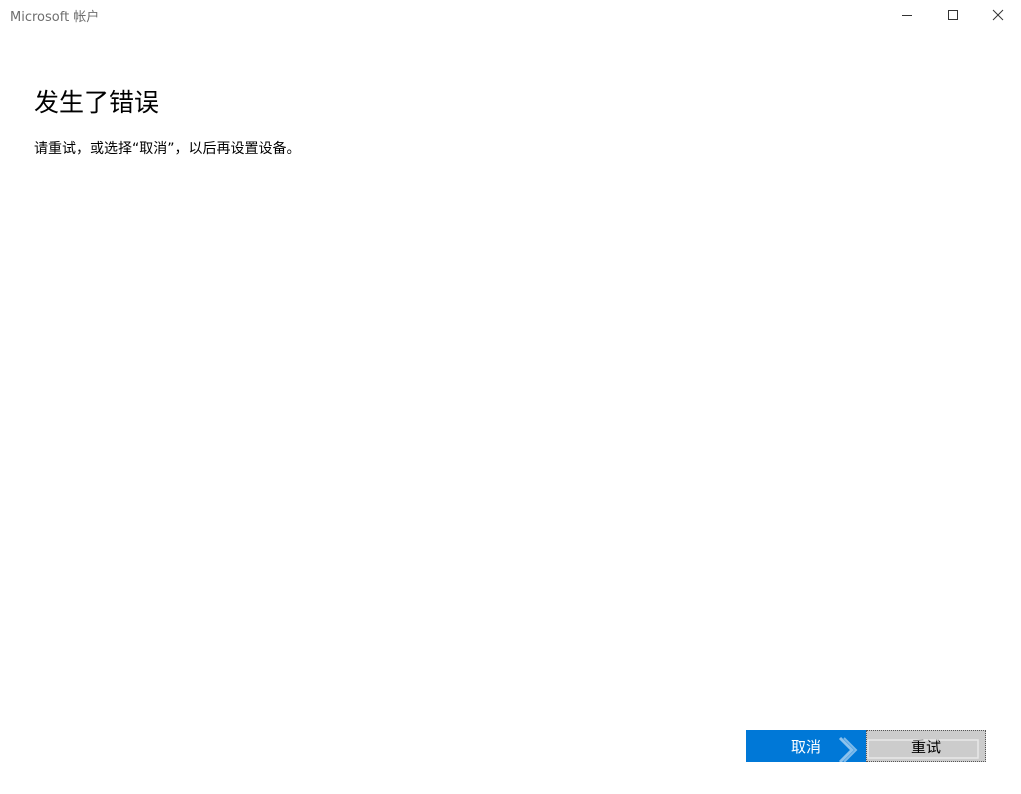 This screenshot has height=794, width=1021. I want to click on maximize-button, so click(953, 15).